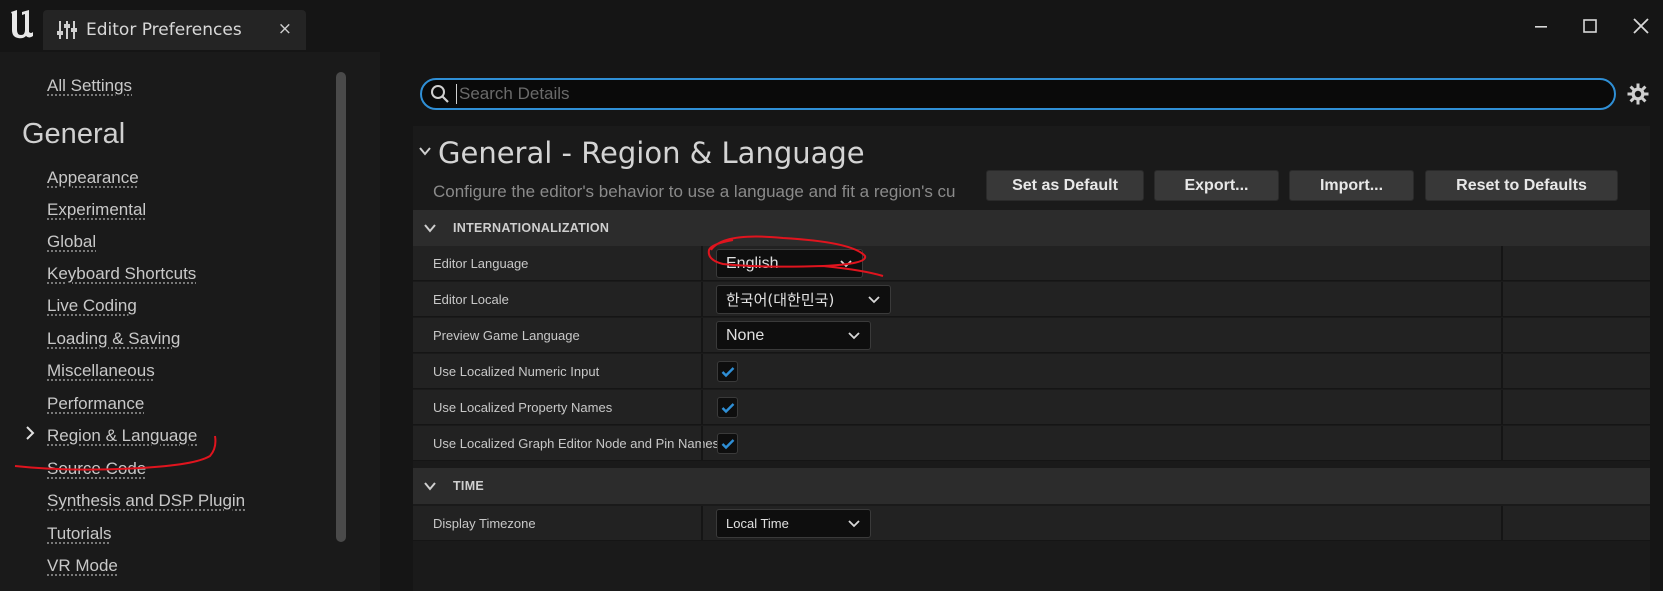  Describe the element at coordinates (425, 151) in the screenshot. I see `section-collapse-chevron-icon` at that location.